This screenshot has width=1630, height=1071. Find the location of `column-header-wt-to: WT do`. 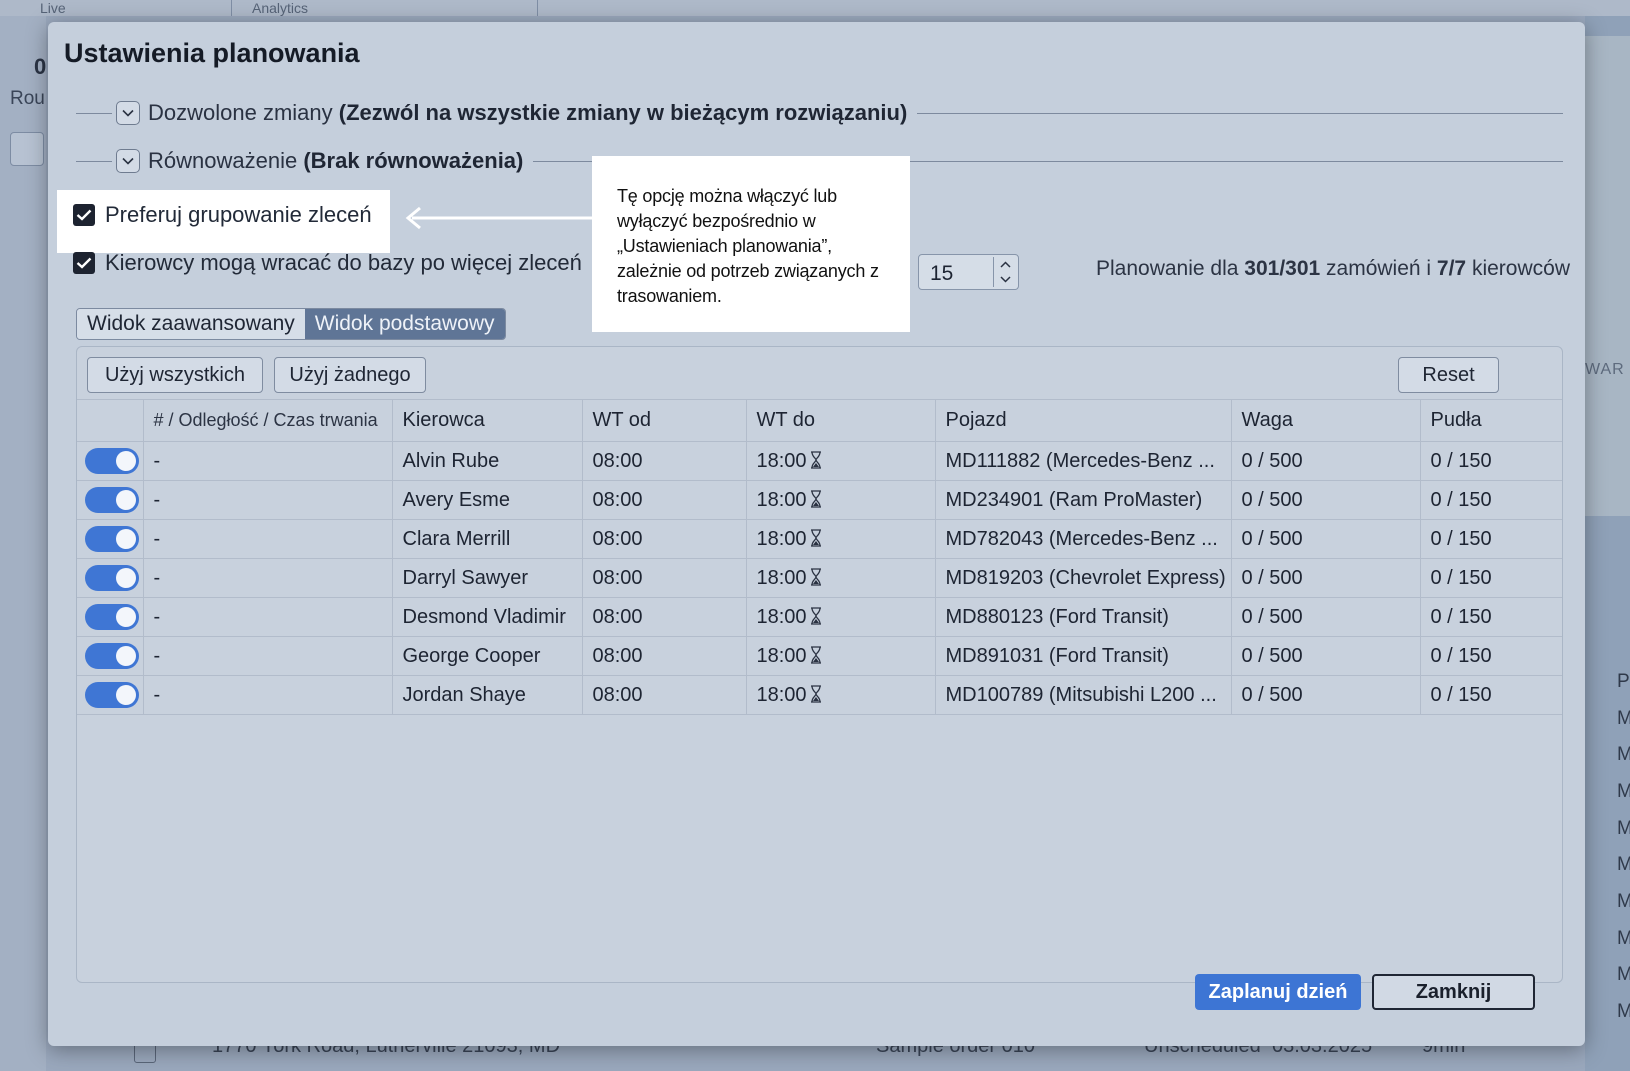

column-header-wt-to: WT do is located at coordinates (840, 420).